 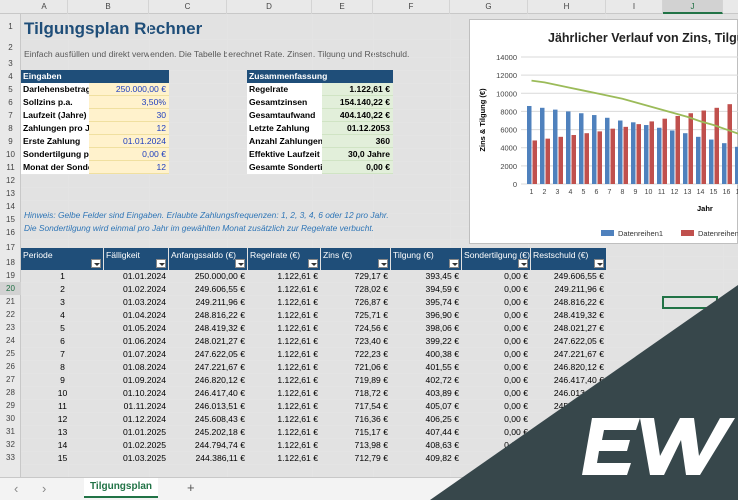 What do you see at coordinates (10, 206) in the screenshot?
I see `row-header-14: 14` at bounding box center [10, 206].